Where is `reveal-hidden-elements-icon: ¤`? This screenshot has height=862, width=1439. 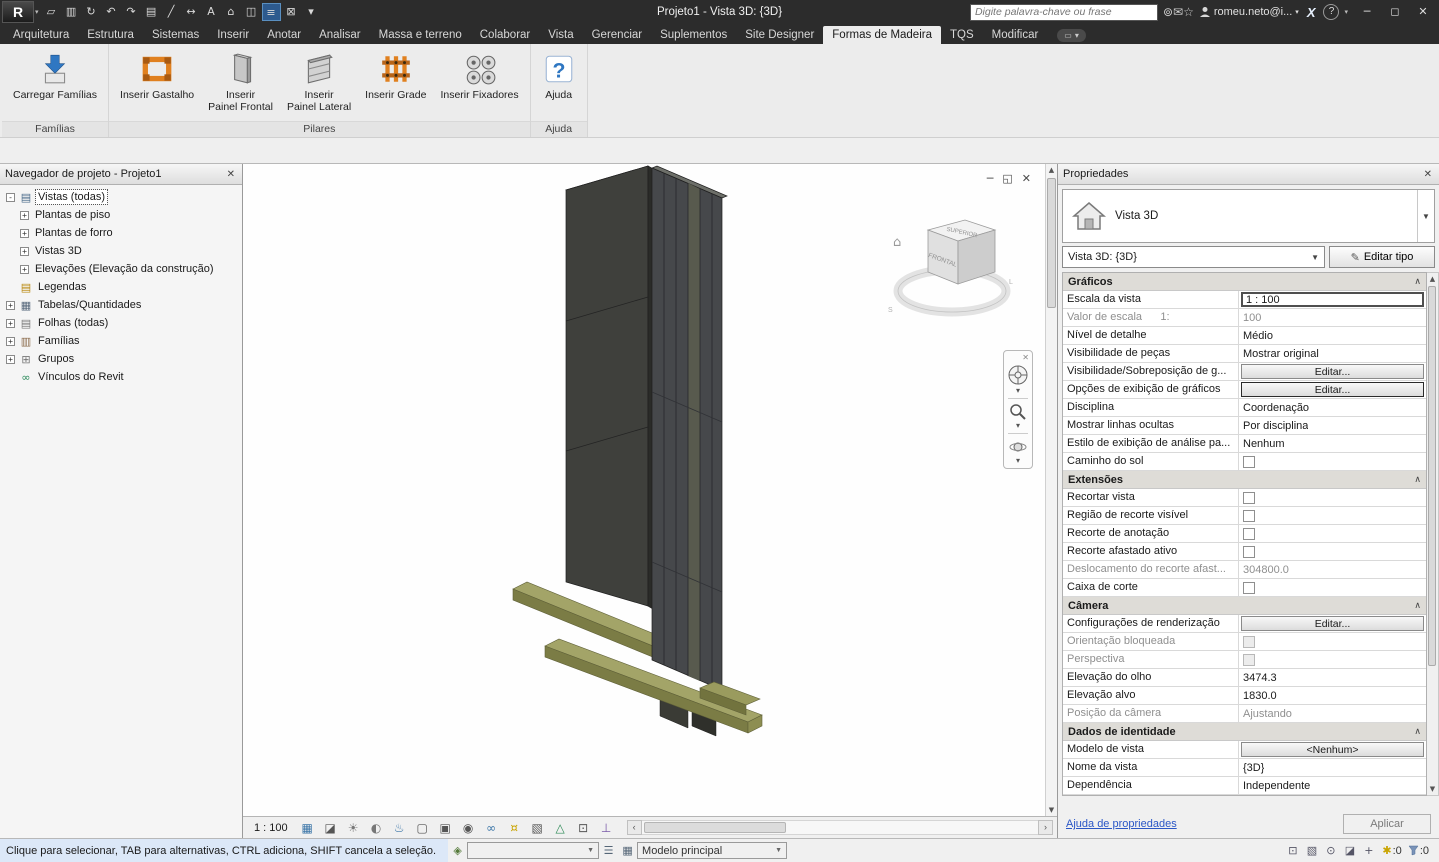 reveal-hidden-elements-icon: ¤ is located at coordinates (514, 828).